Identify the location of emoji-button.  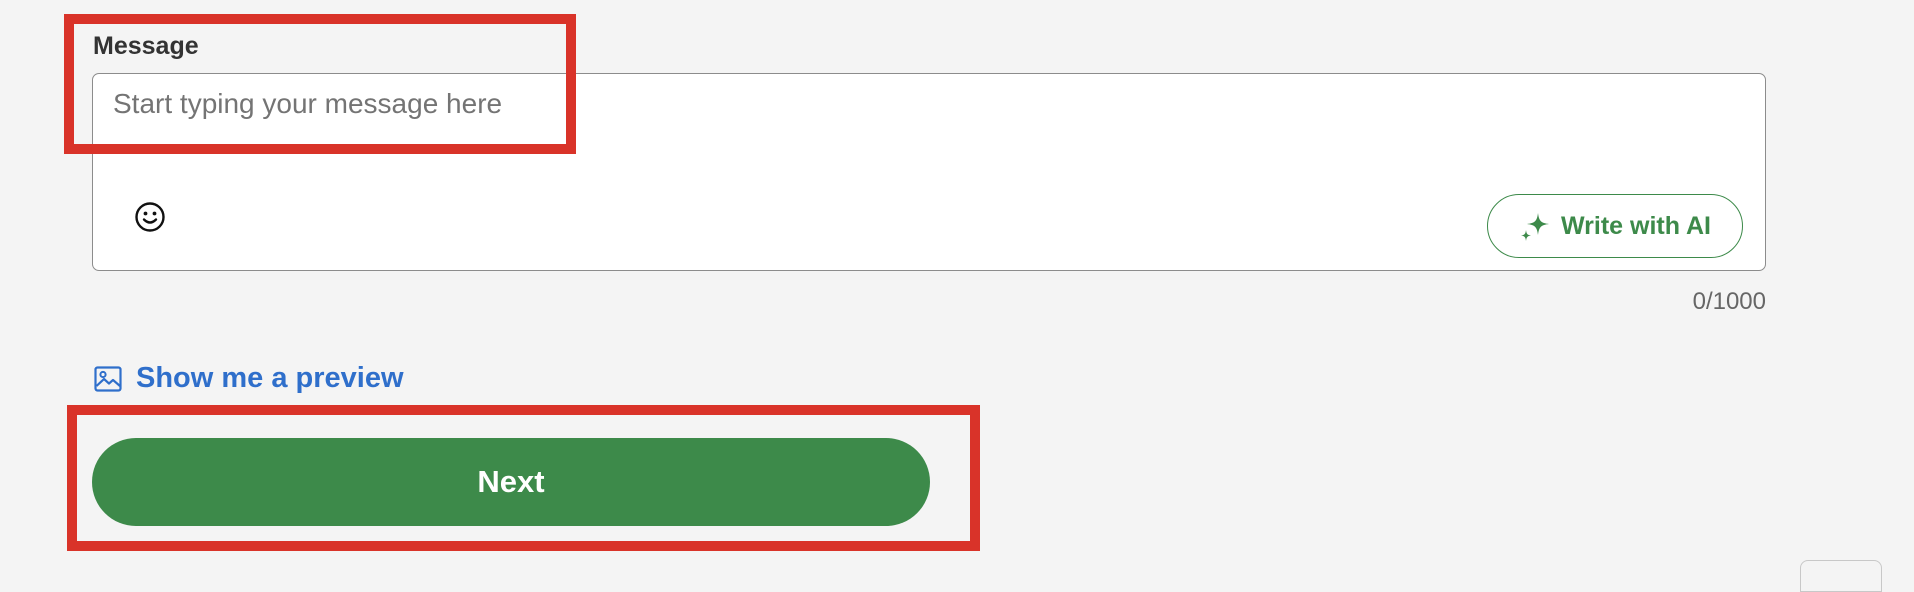
(150, 217).